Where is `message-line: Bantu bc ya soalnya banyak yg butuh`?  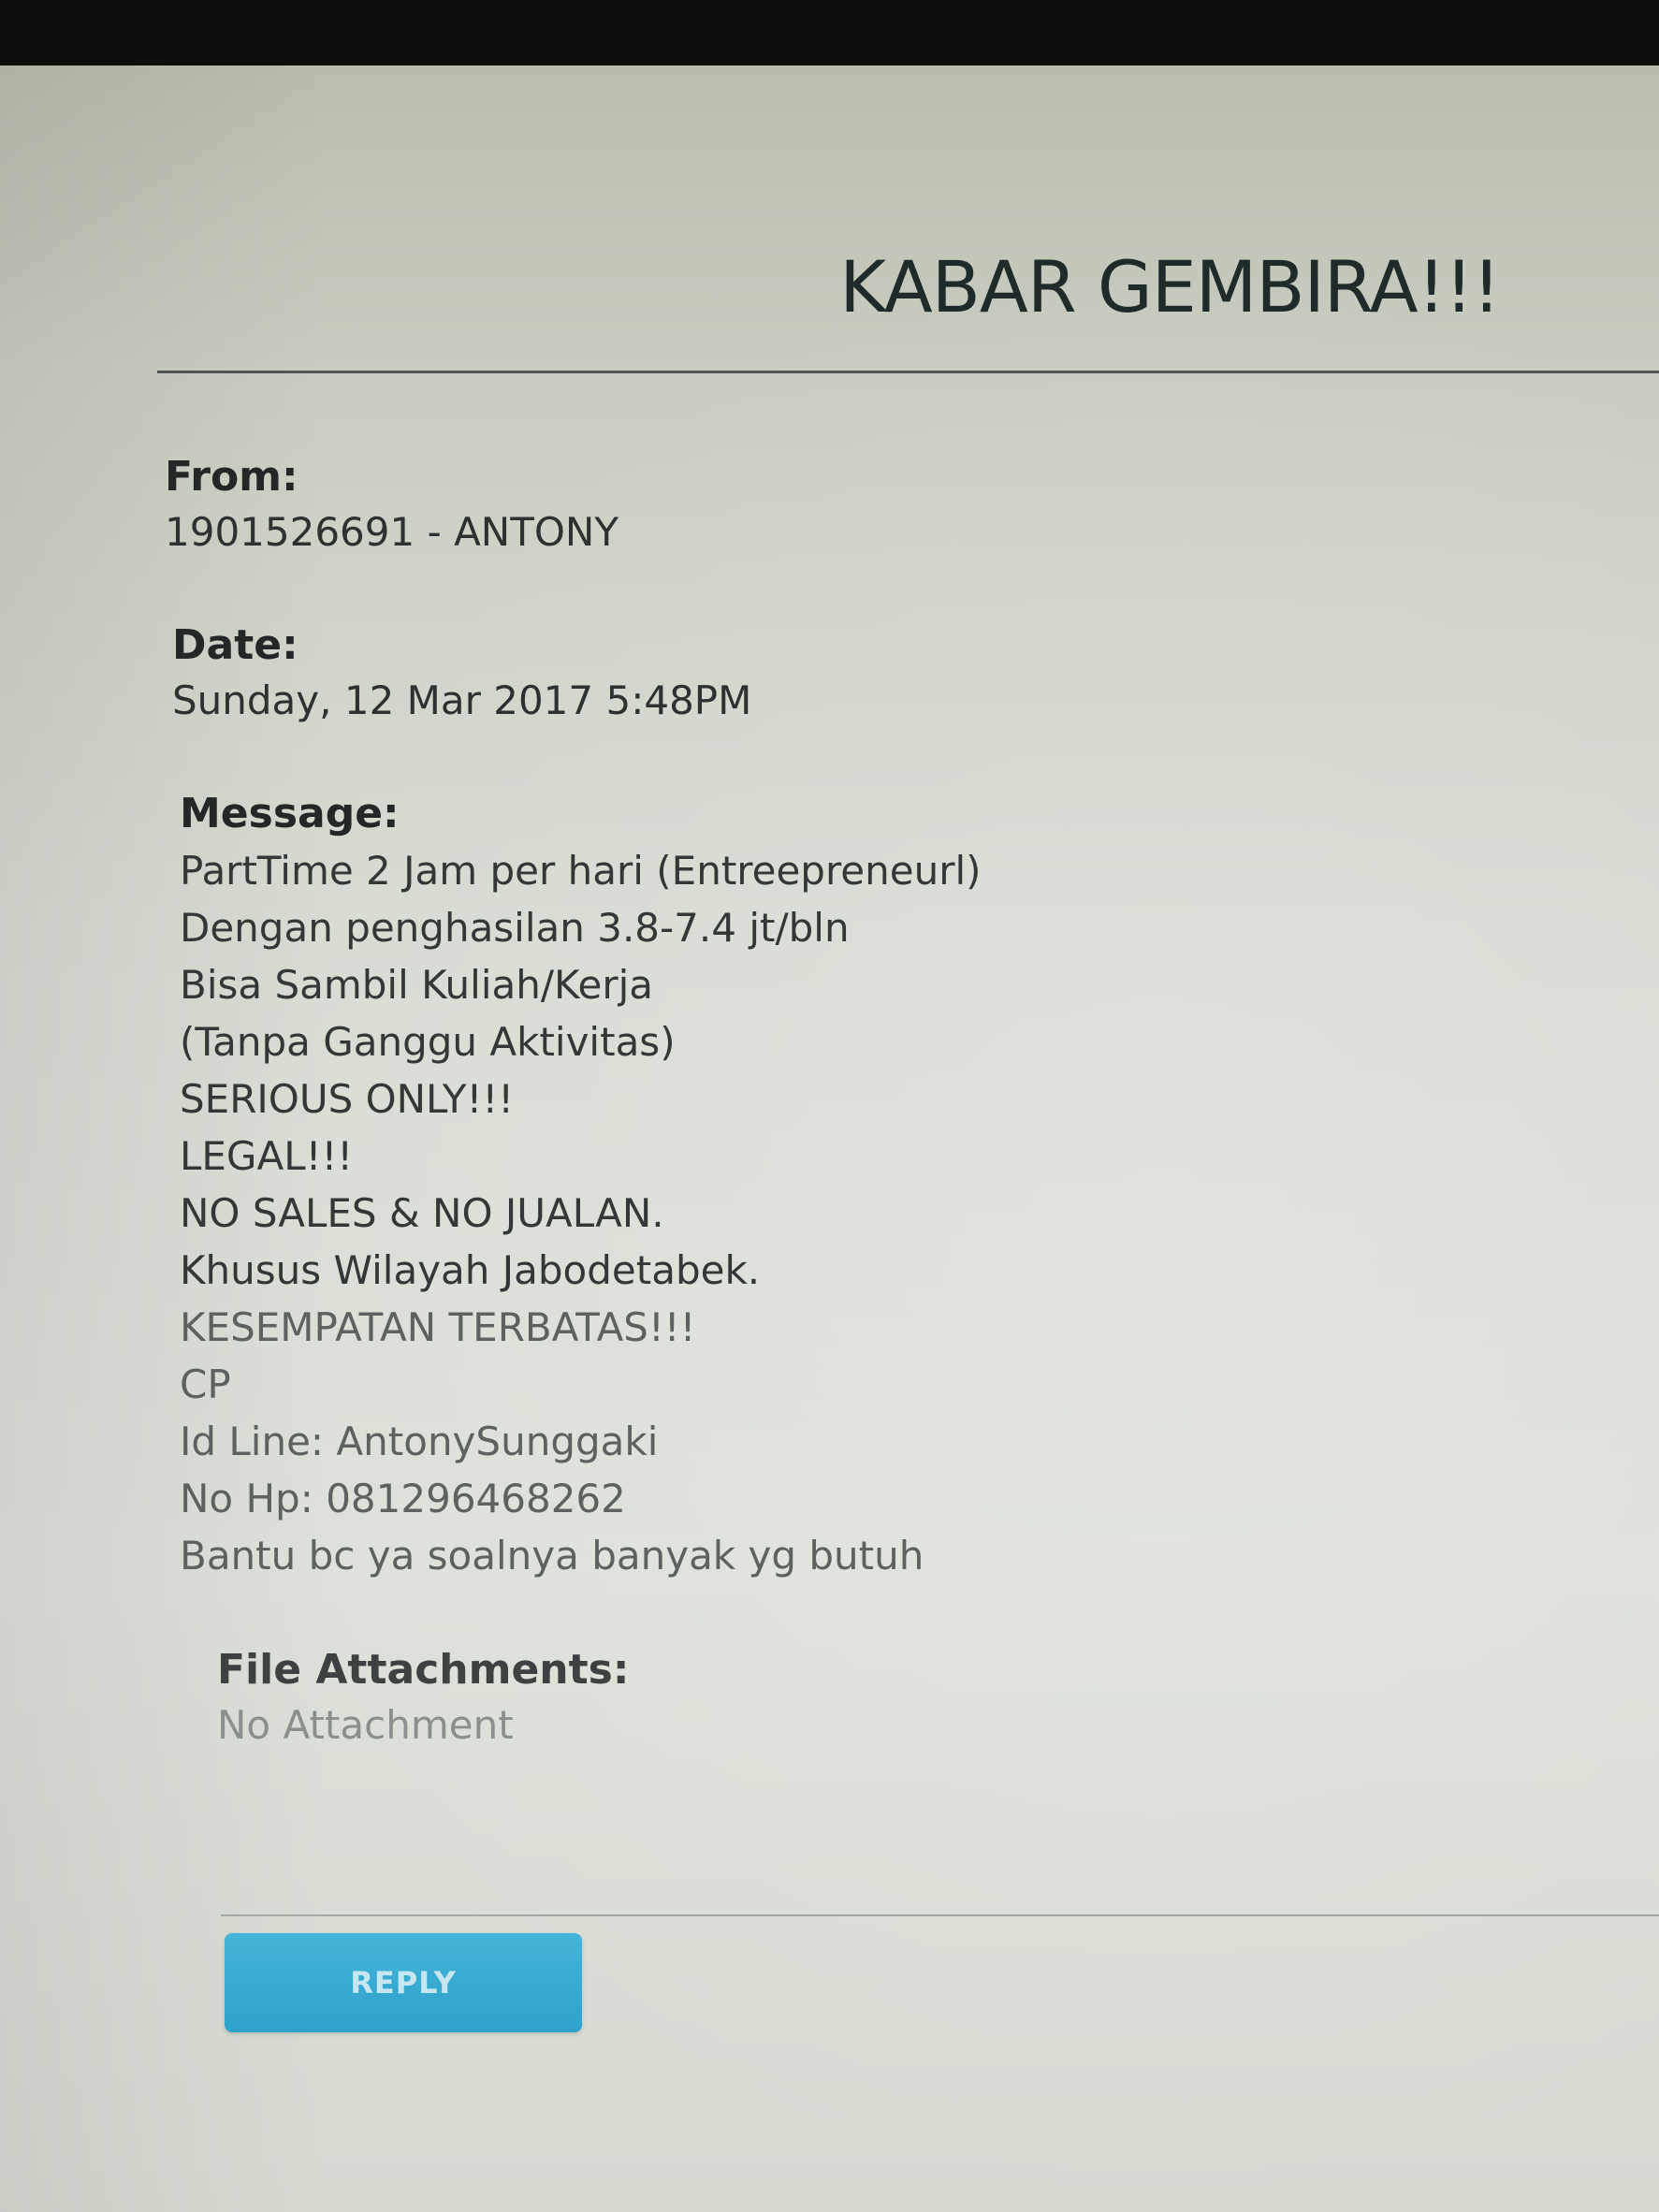 message-line: Bantu bc ya soalnya banyak yg butuh is located at coordinates (552, 1556).